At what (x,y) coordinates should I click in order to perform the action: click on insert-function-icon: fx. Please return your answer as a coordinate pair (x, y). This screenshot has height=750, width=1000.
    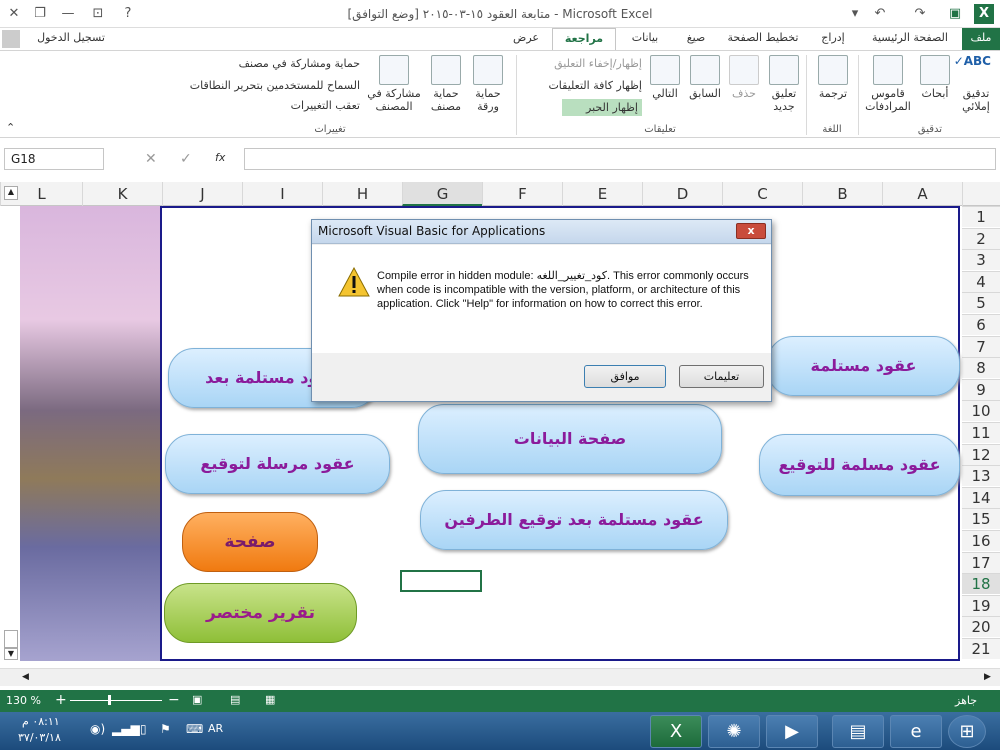
    Looking at the image, I should click on (220, 157).